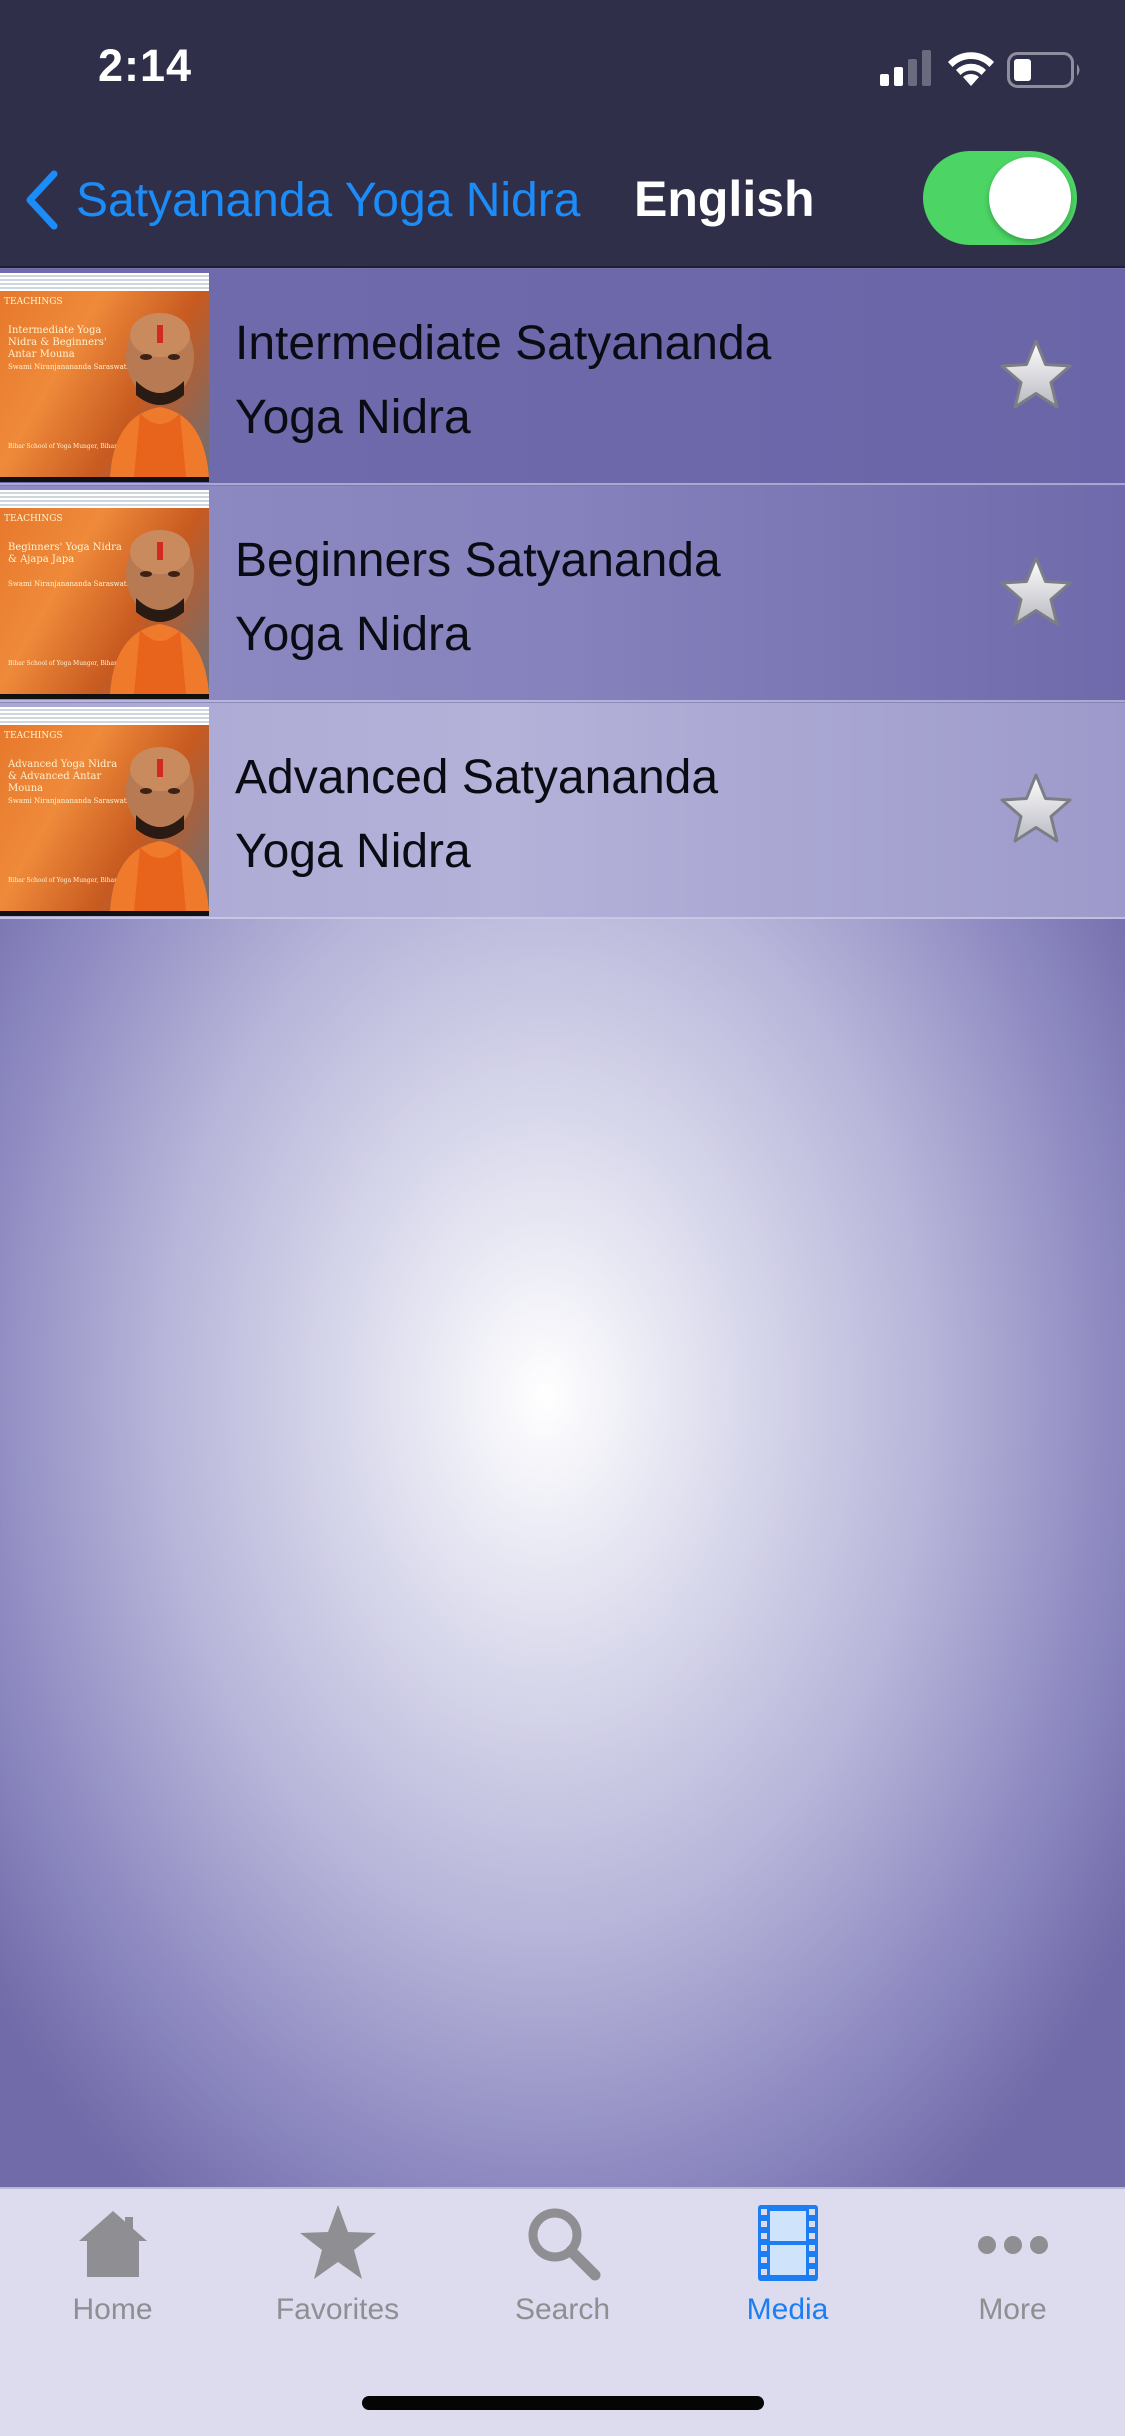 This screenshot has height=2436, width=1125. I want to click on tab-label-favorites: Favorites, so click(337, 2309).